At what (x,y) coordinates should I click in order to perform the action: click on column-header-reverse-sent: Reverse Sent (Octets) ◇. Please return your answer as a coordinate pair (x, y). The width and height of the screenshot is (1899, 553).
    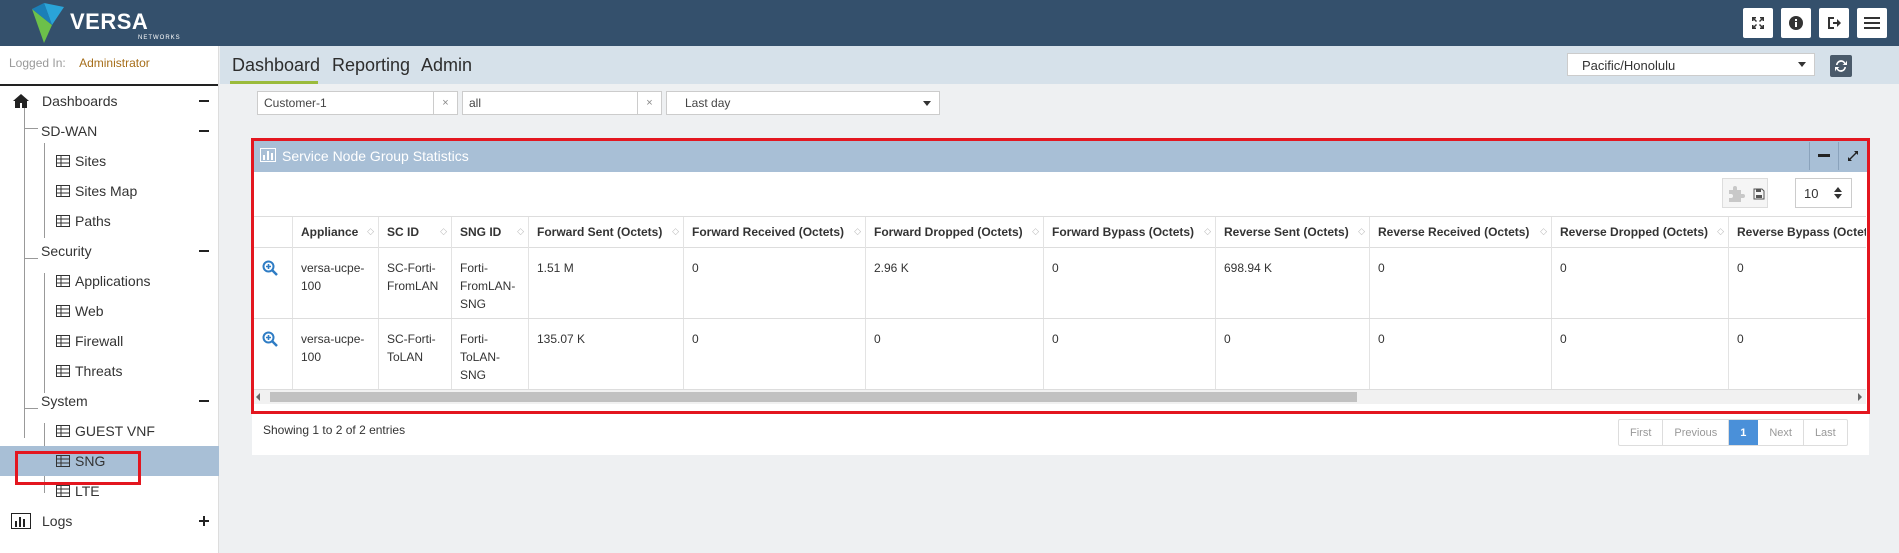
    Looking at the image, I should click on (1292, 232).